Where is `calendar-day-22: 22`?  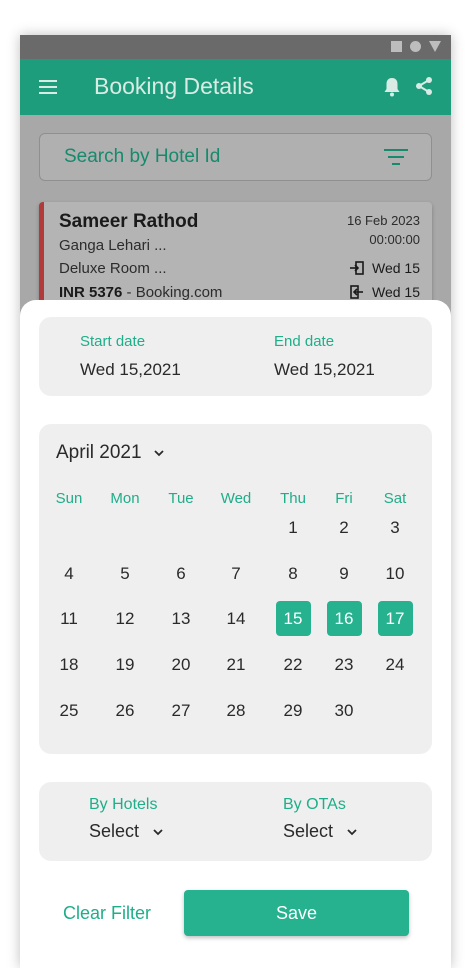 calendar-day-22: 22 is located at coordinates (293, 664).